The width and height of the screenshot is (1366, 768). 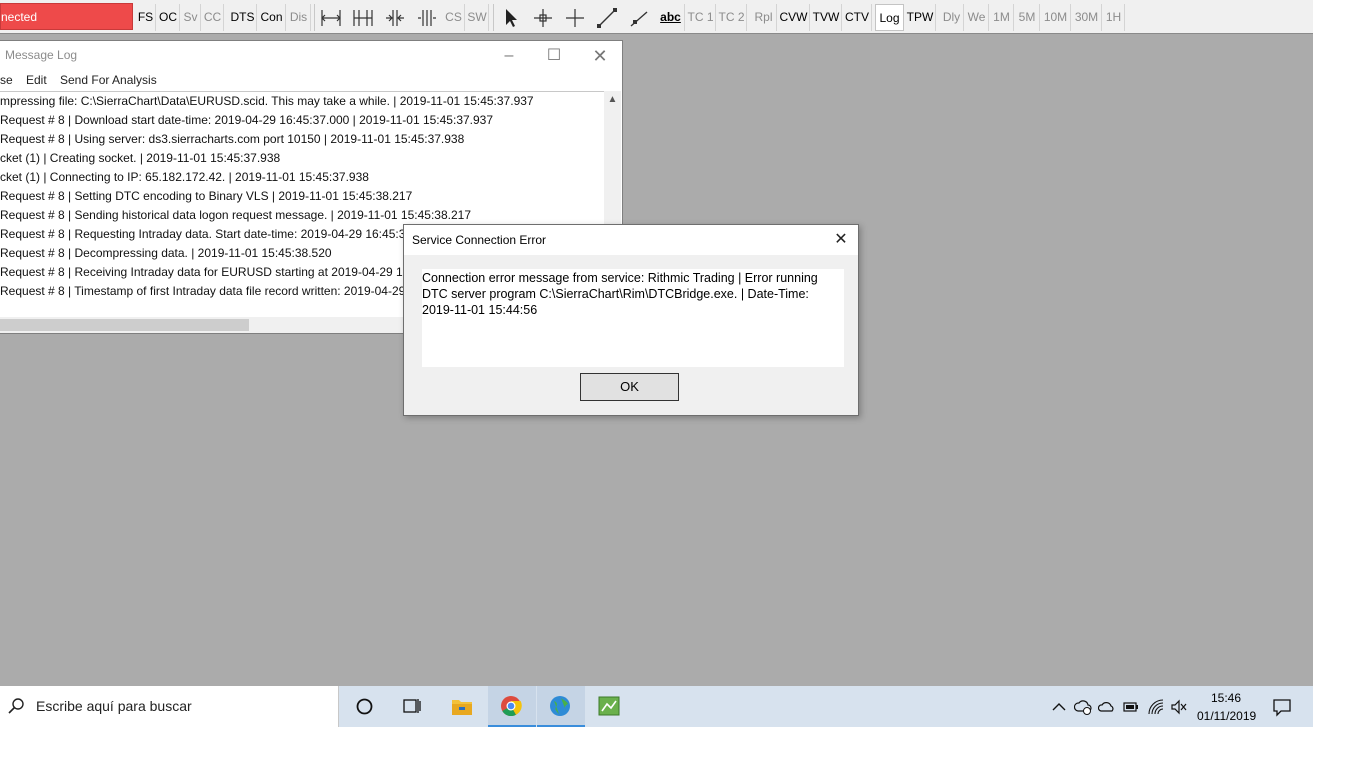 I want to click on wifi-icon, so click(x=1156, y=707).